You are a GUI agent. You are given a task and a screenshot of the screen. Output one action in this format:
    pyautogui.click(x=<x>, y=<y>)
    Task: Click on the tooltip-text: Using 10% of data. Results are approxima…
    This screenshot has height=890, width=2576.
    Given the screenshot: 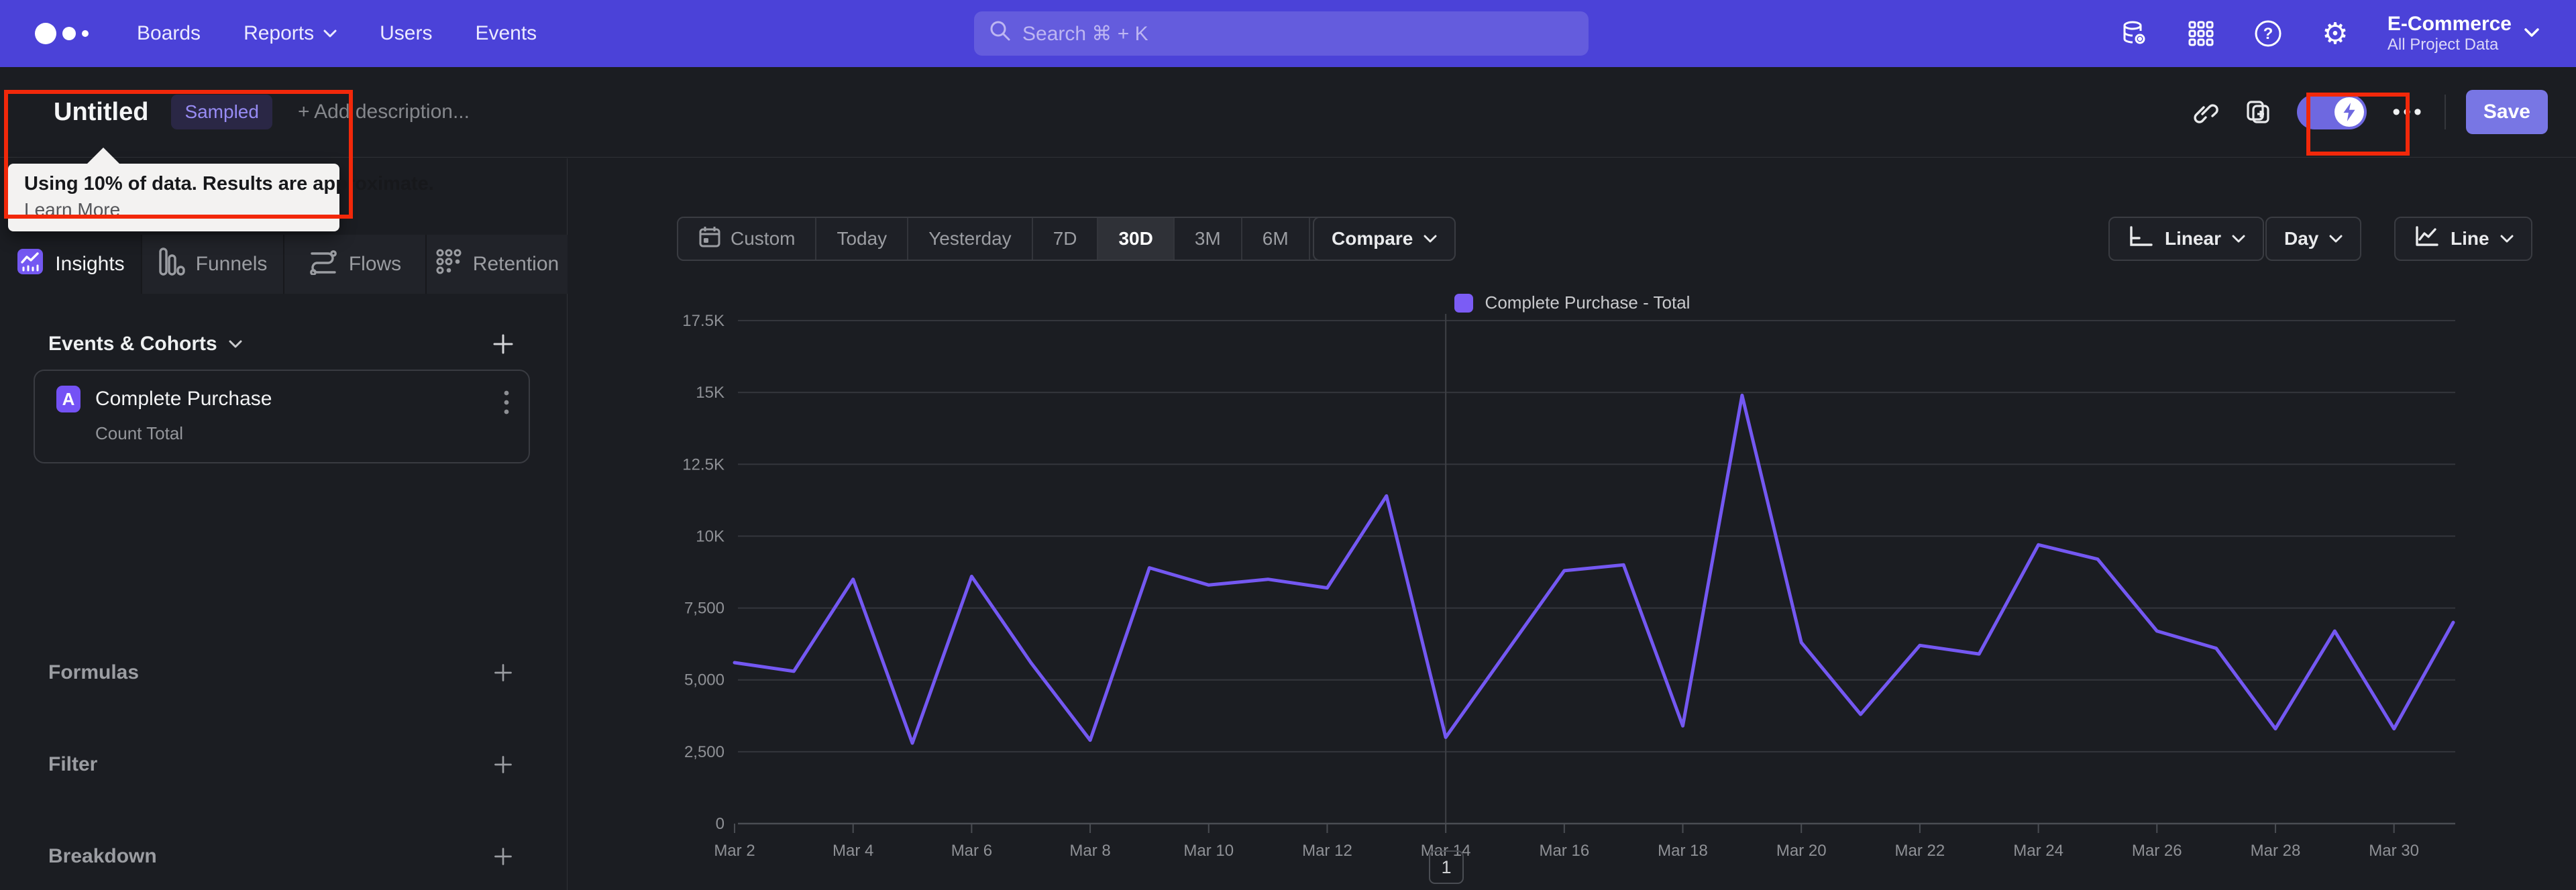 What is the action you would take?
    pyautogui.click(x=229, y=183)
    